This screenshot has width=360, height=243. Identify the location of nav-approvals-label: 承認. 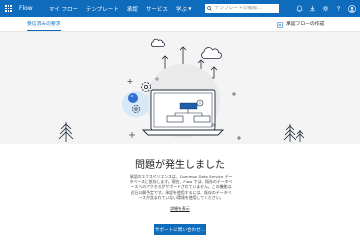
(132, 9).